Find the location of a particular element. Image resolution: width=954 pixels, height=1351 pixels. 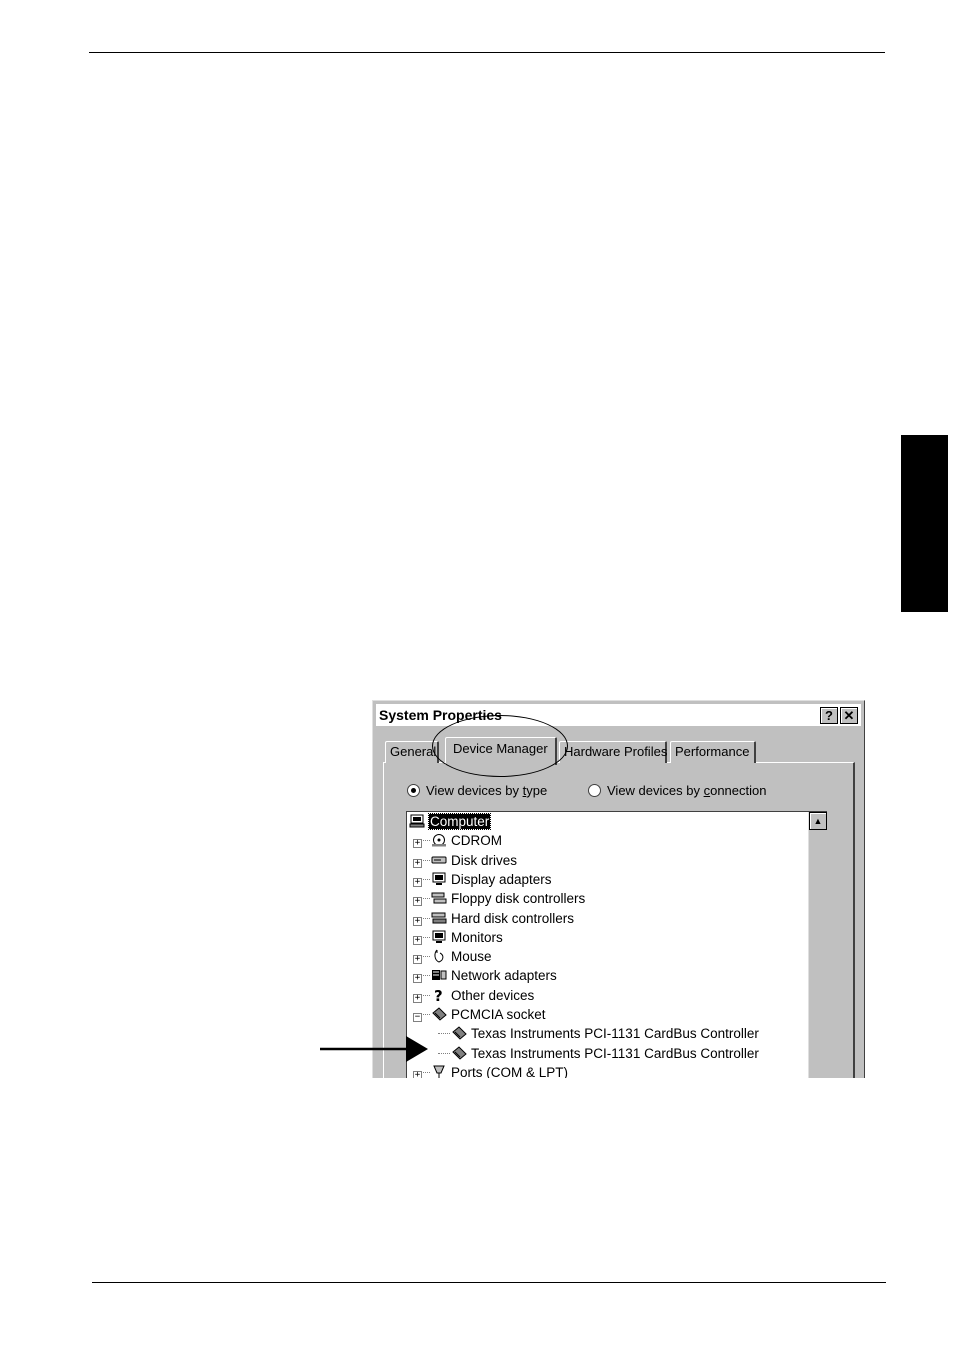

tree-item: + Network adapters is located at coordinates (485, 975).